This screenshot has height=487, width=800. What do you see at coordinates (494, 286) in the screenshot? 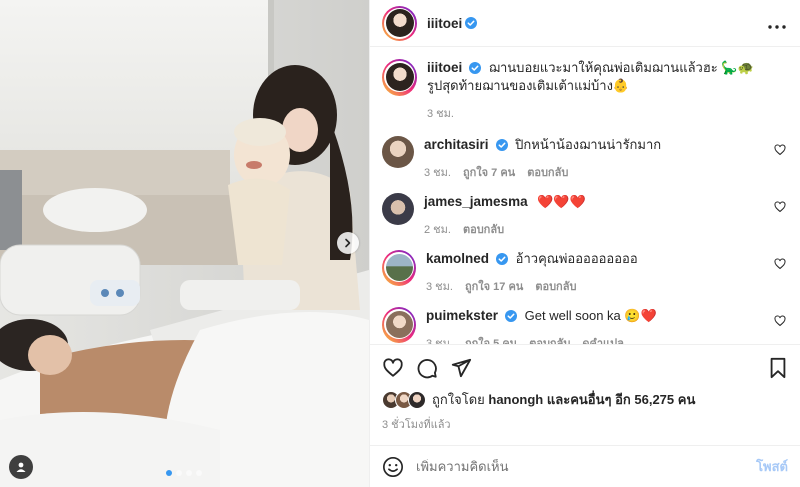
I see `comment-likes-count: ถูกใจ 17 คน` at bounding box center [494, 286].